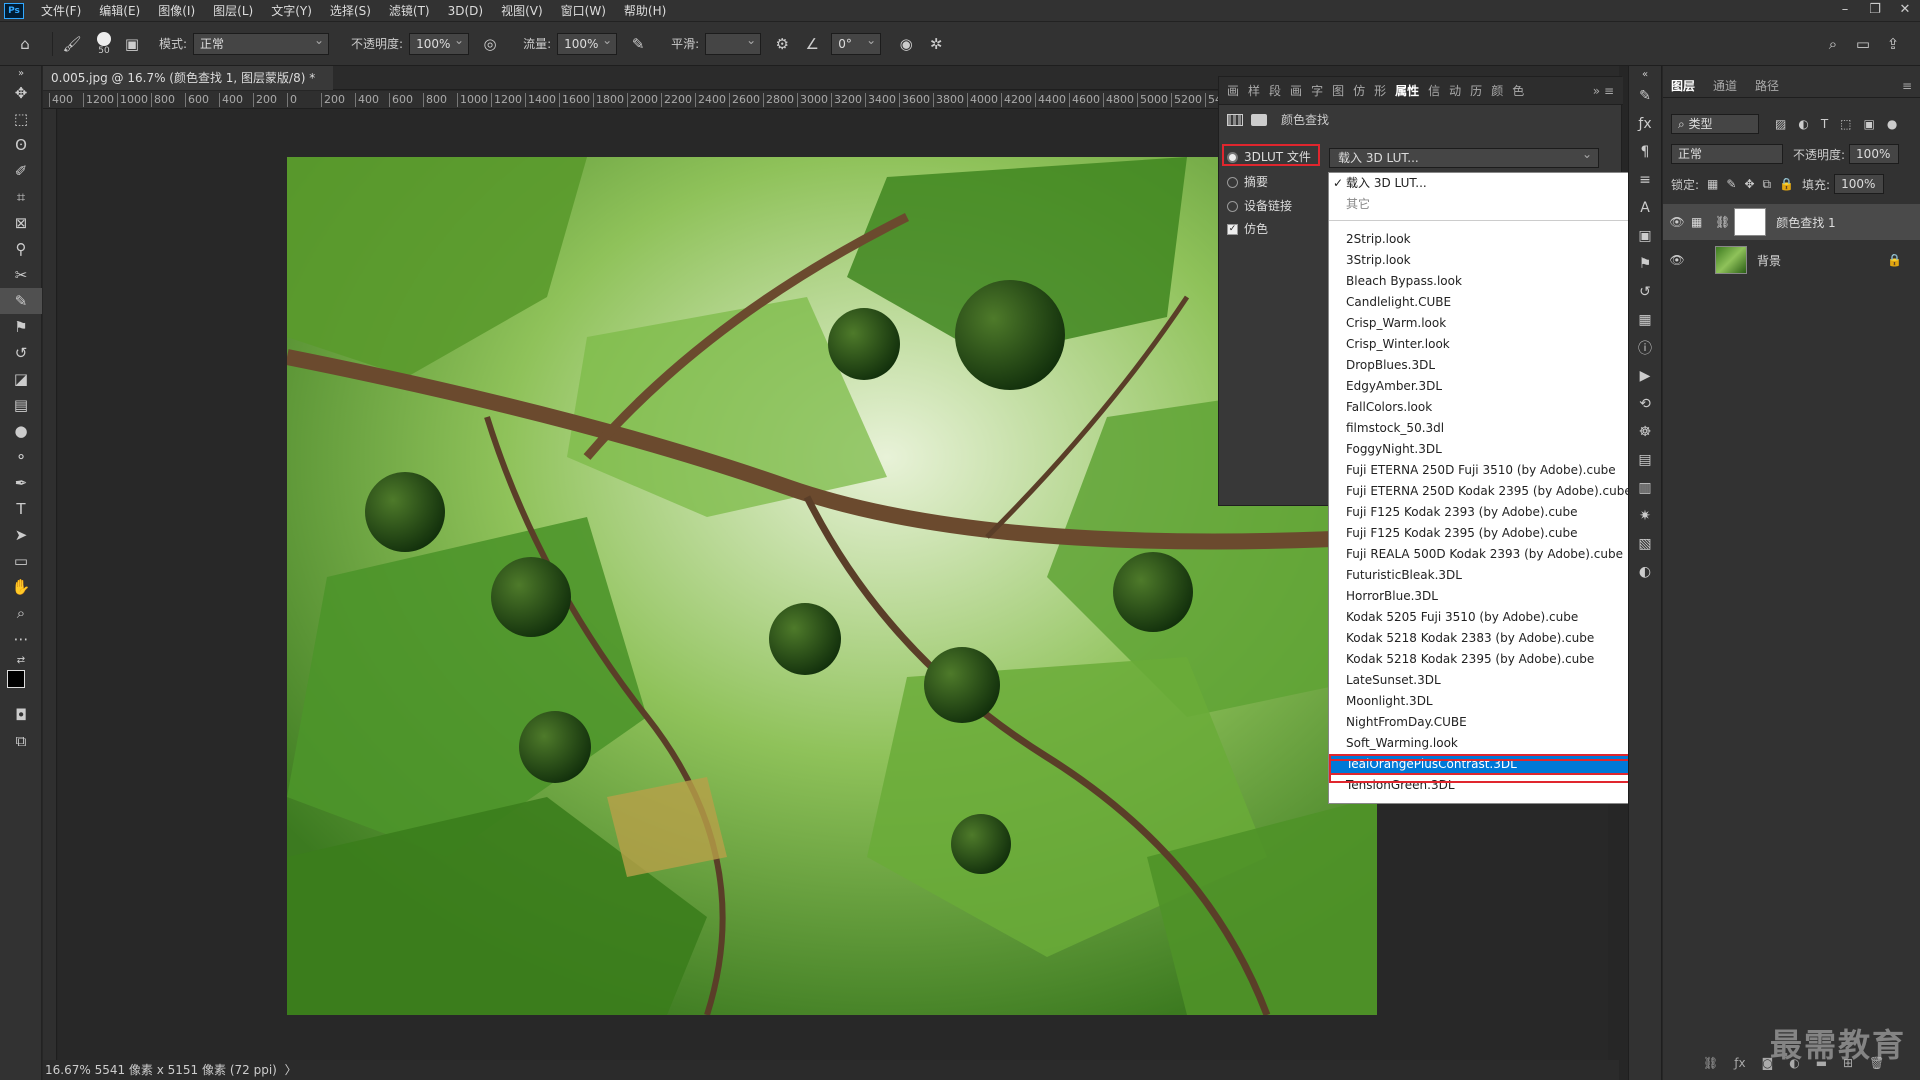 This screenshot has height=1080, width=1920. I want to click on mode-select: 正常, so click(261, 42).